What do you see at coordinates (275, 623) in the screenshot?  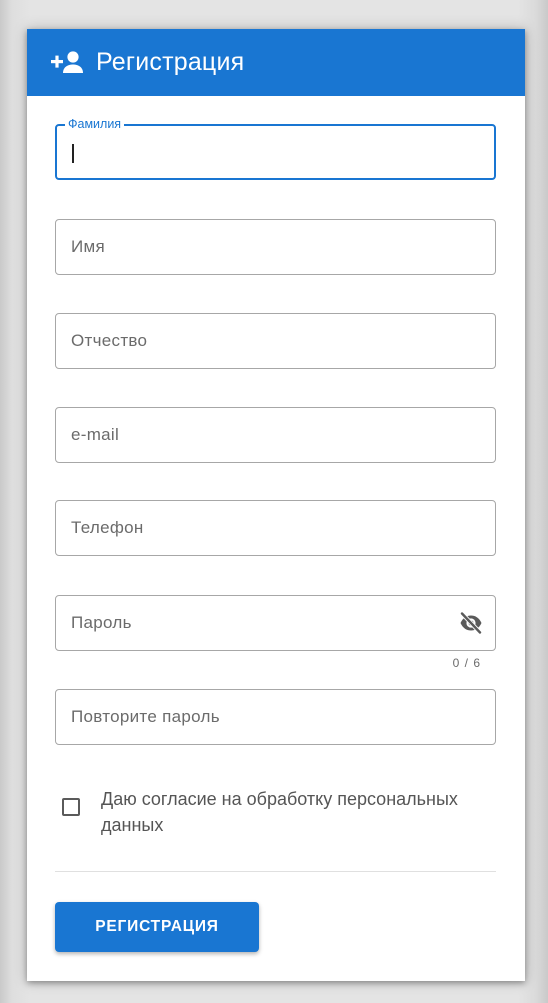 I see `password-field: Пароль` at bounding box center [275, 623].